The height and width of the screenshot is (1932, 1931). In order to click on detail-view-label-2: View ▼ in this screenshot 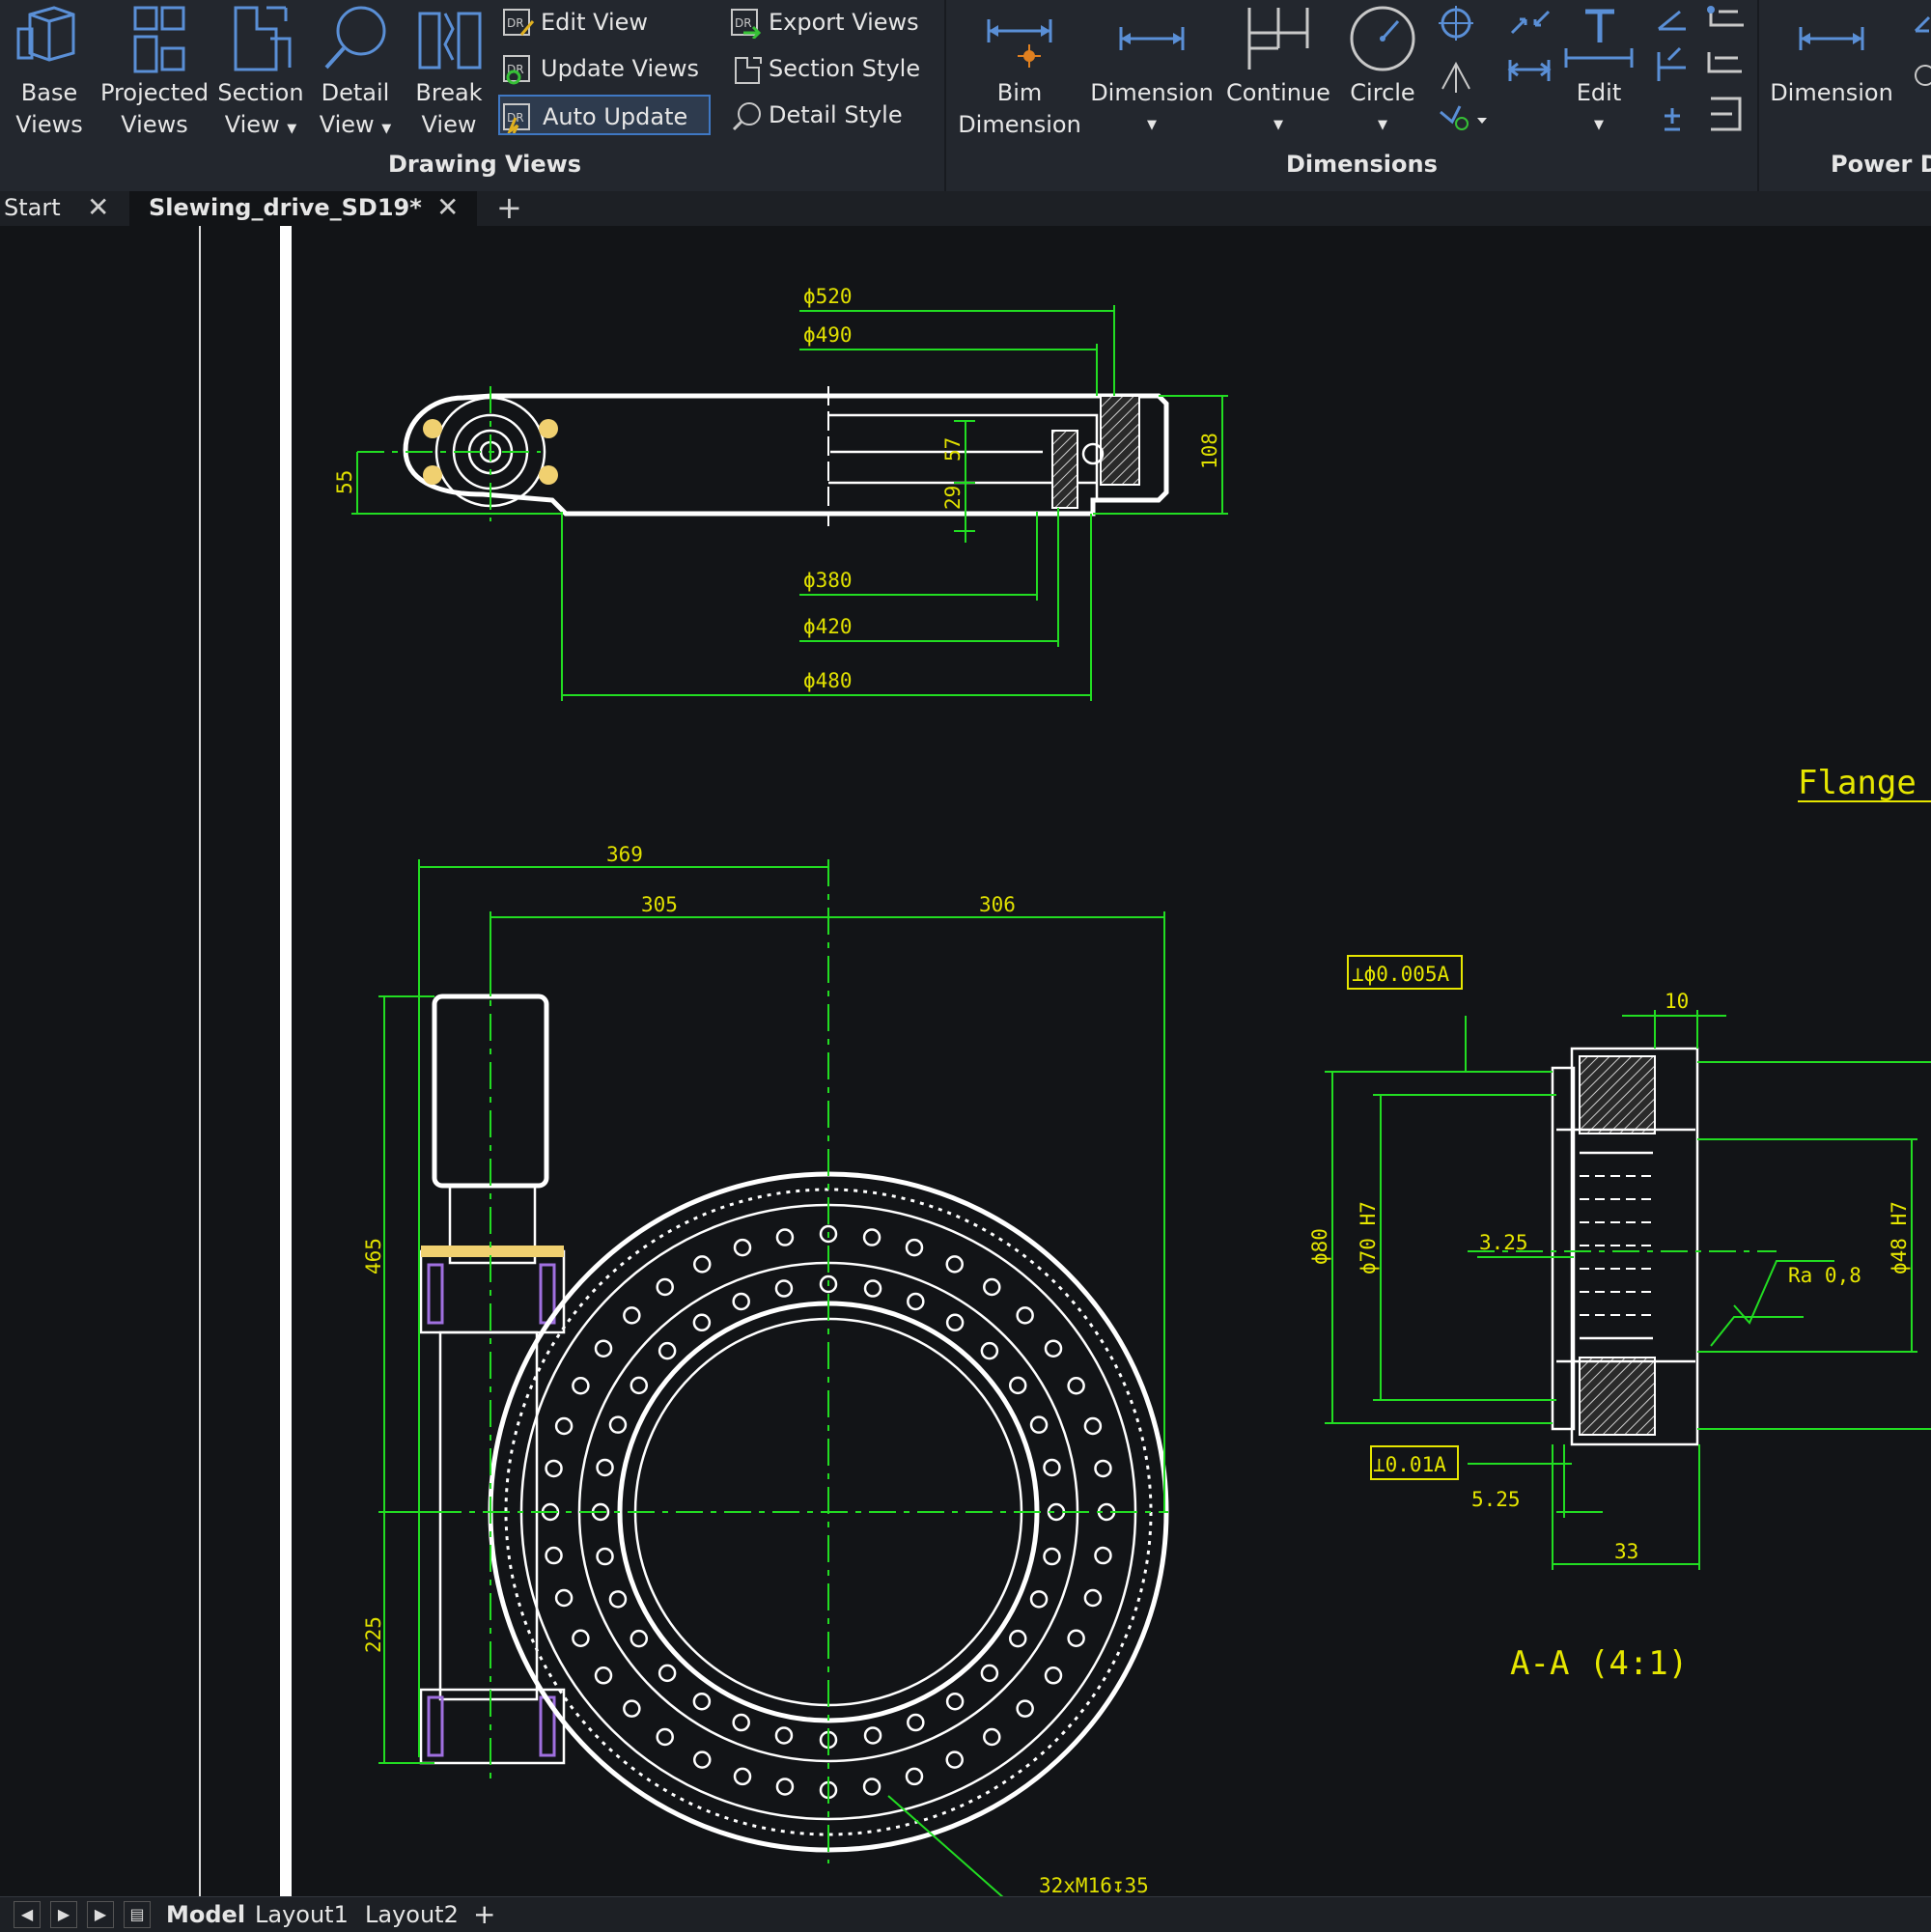, I will do `click(355, 125)`.